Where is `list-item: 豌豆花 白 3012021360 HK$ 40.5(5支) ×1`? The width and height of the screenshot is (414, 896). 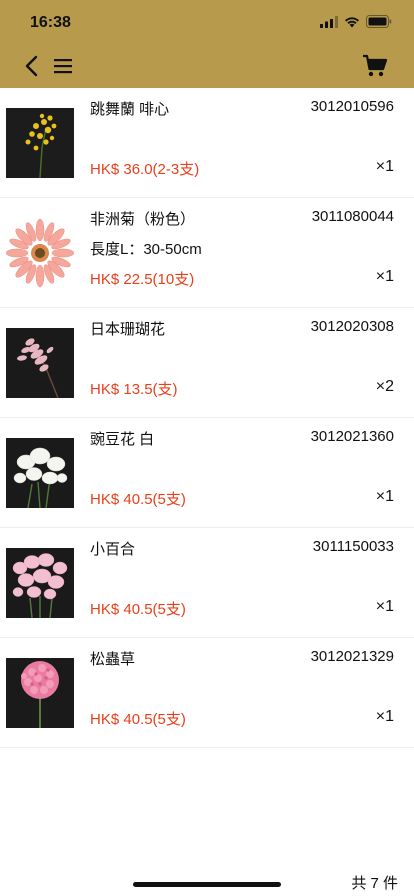
list-item: 豌豆花 白 3012021360 HK$ 40.5(5支) ×1 is located at coordinates (207, 473).